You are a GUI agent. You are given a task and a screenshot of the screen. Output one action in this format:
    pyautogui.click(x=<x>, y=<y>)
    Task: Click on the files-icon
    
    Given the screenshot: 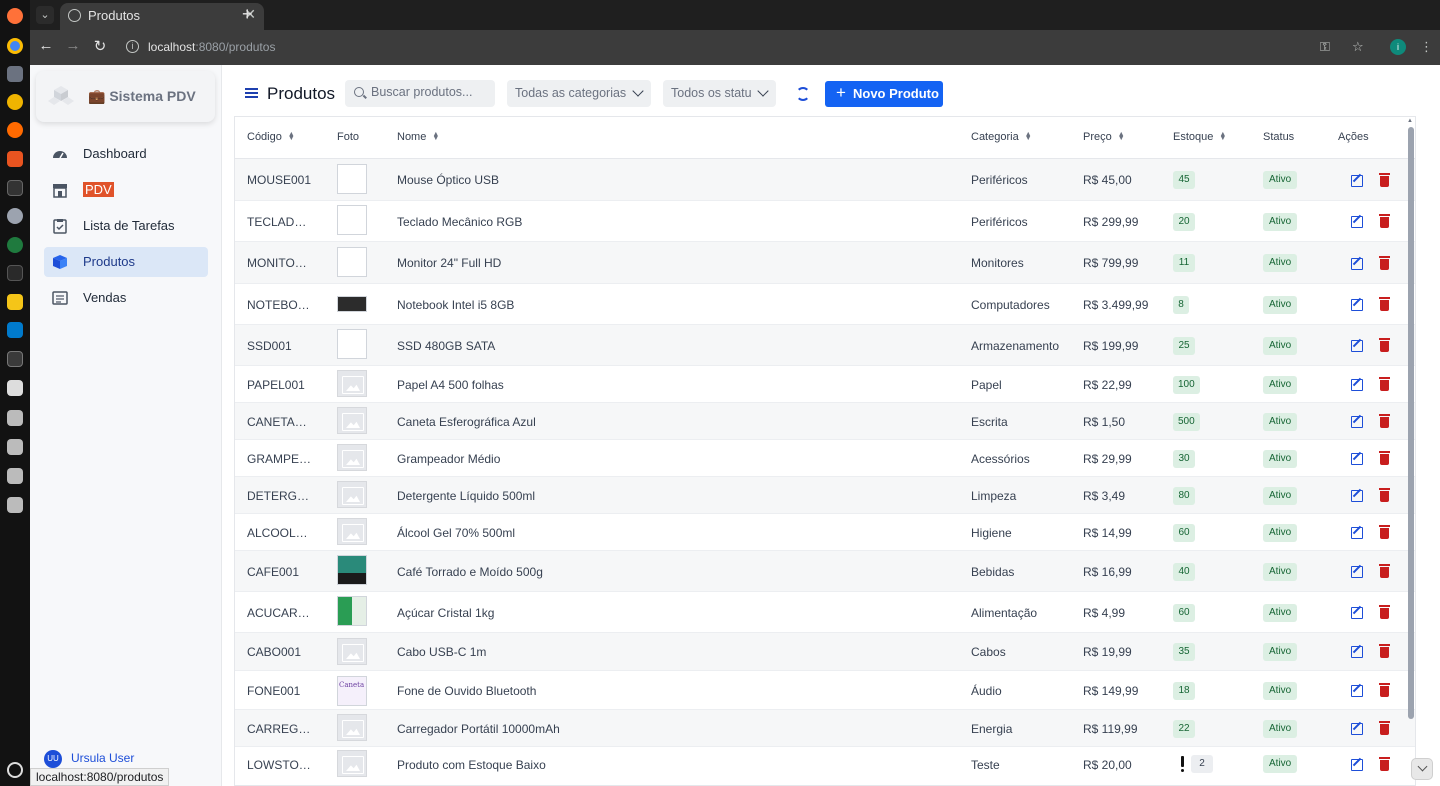 What is the action you would take?
    pyautogui.click(x=15, y=74)
    